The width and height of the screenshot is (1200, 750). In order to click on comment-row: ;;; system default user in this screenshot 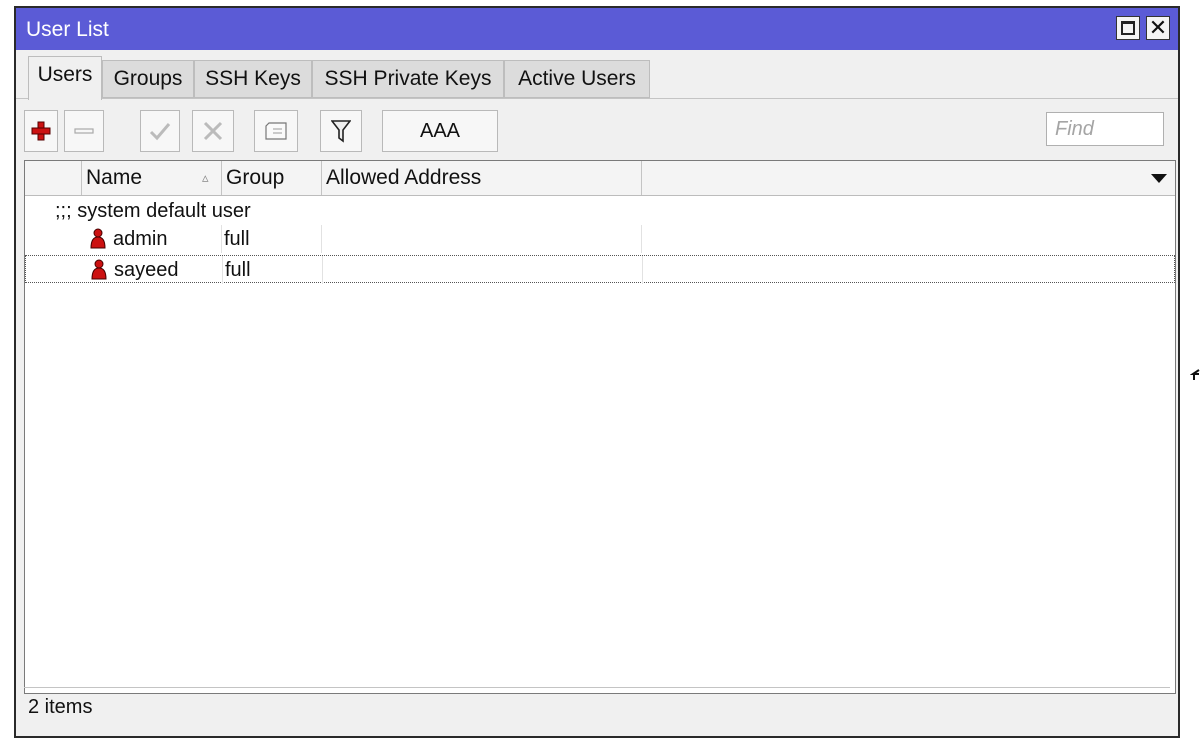, I will do `click(153, 211)`.